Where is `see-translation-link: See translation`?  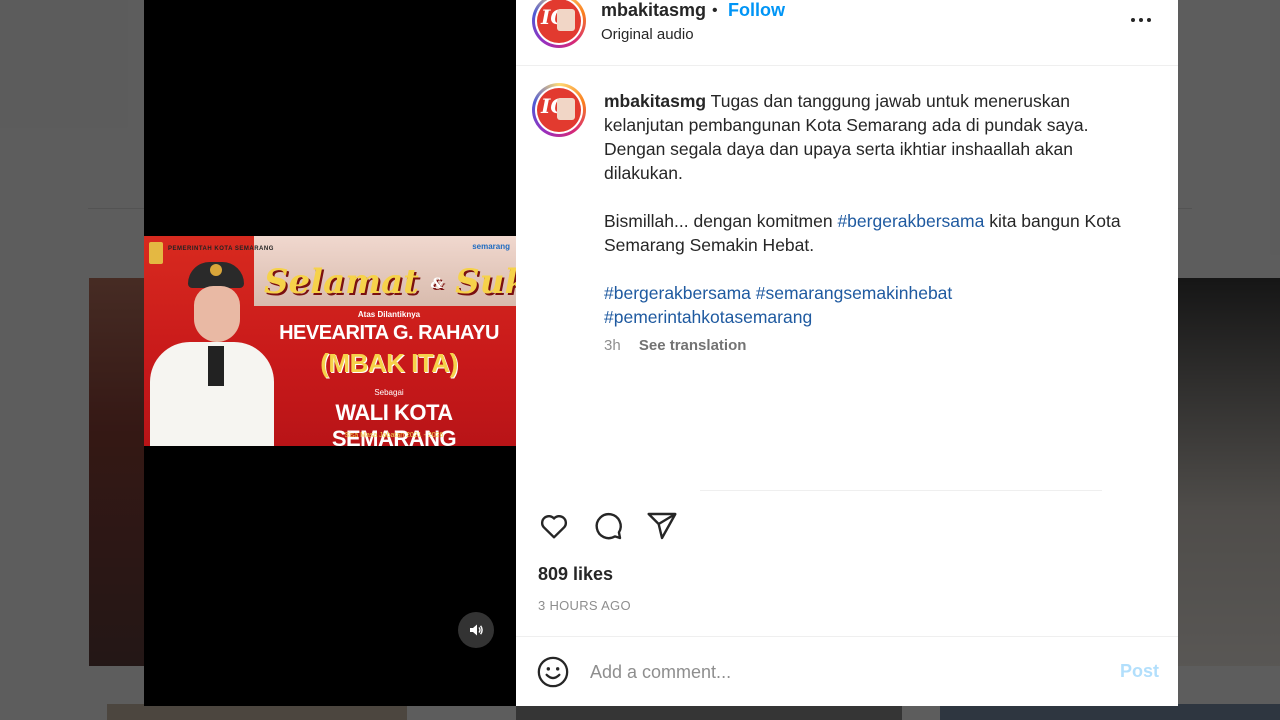
see-translation-link: See translation is located at coordinates (693, 345).